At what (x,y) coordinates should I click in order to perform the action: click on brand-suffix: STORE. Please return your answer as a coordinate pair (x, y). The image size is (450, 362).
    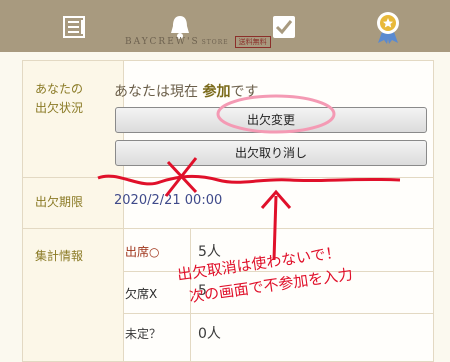
    Looking at the image, I should click on (215, 42).